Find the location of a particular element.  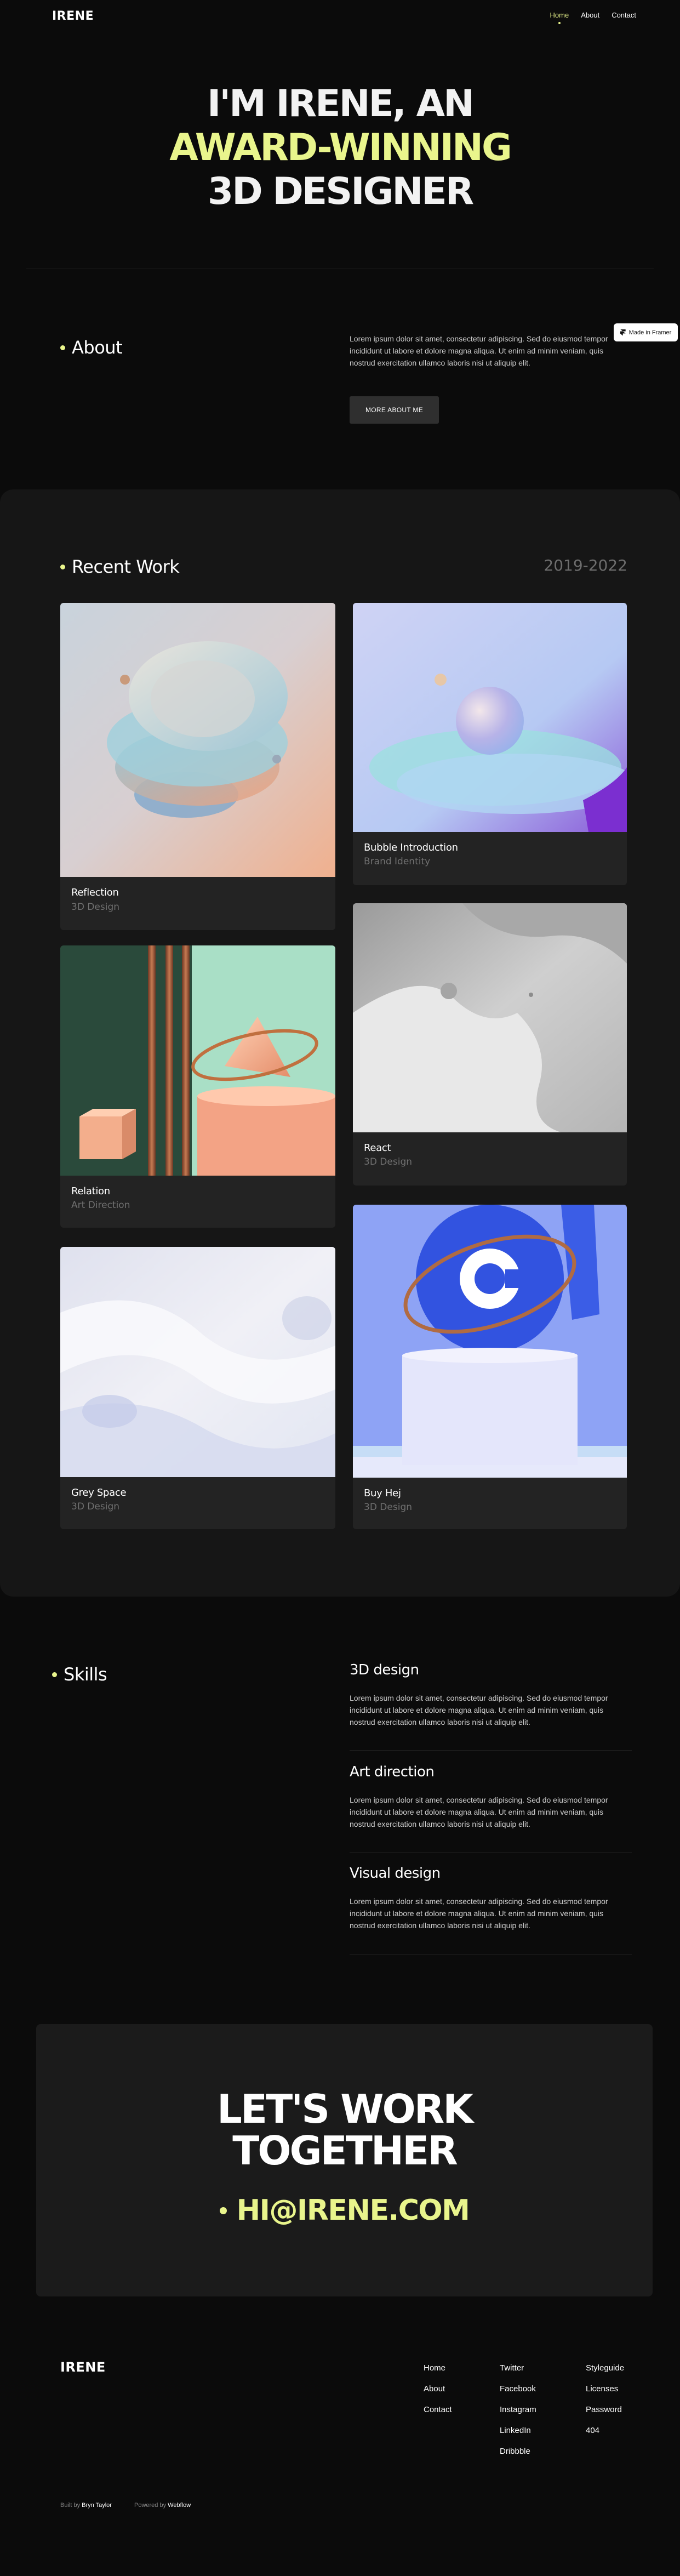

footer-logo: IRENE is located at coordinates (83, 2367).